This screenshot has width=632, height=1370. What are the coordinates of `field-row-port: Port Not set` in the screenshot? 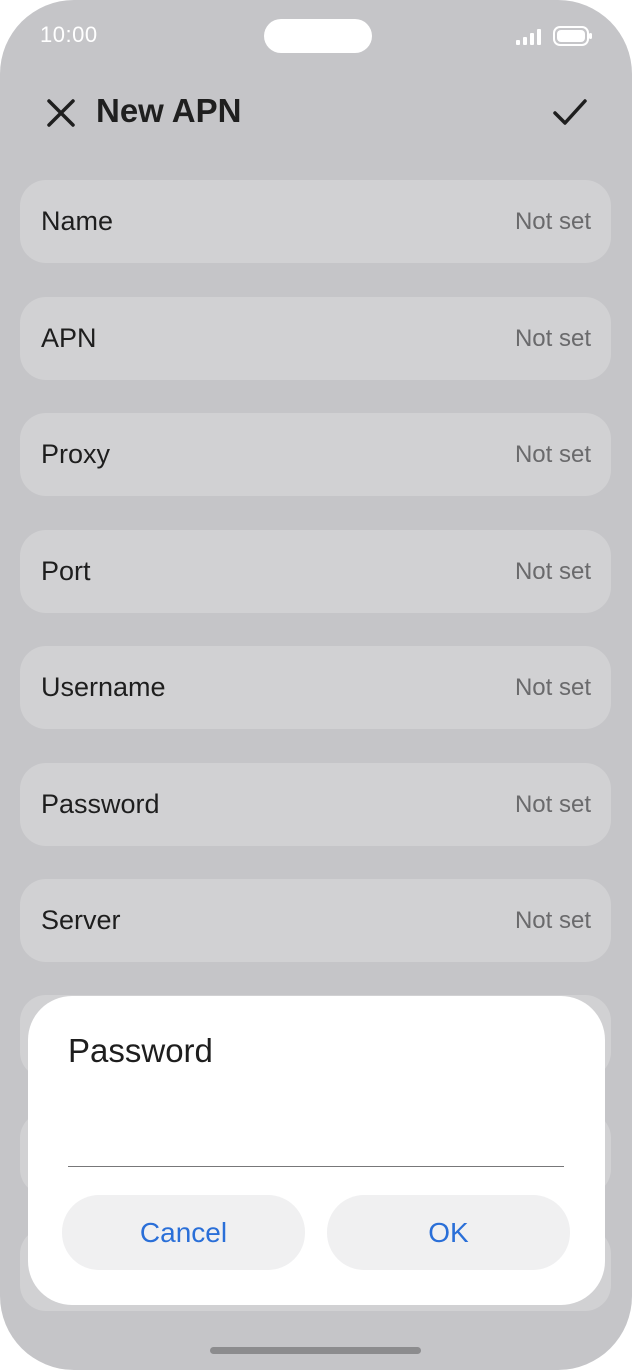 It's located at (315, 571).